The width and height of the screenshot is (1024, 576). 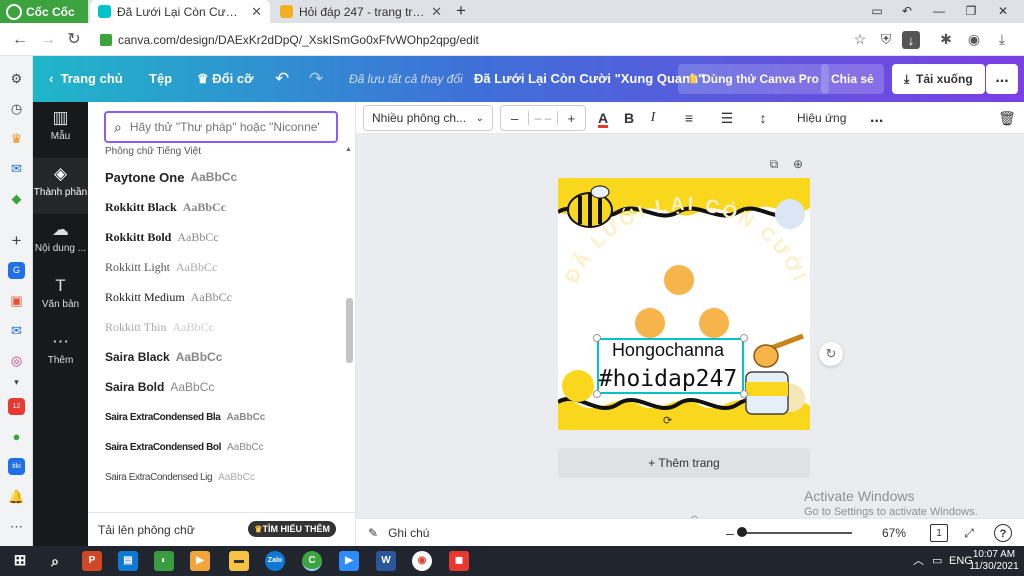 I want to click on font-item: Rokkitt Black AaBbCc, so click(x=224, y=207).